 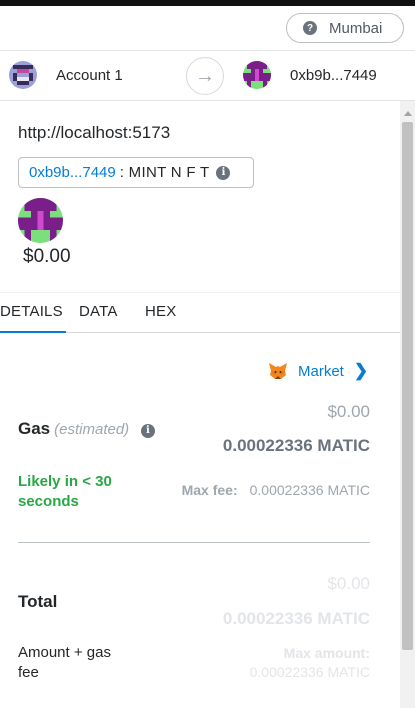 I want to click on max-fee-label: Max fee:, so click(x=209, y=490).